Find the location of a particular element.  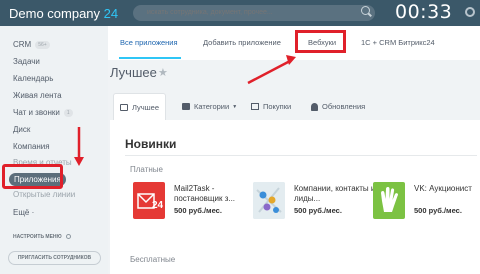

sidebar-item-open-lines: Открытые линии is located at coordinates (44, 194).